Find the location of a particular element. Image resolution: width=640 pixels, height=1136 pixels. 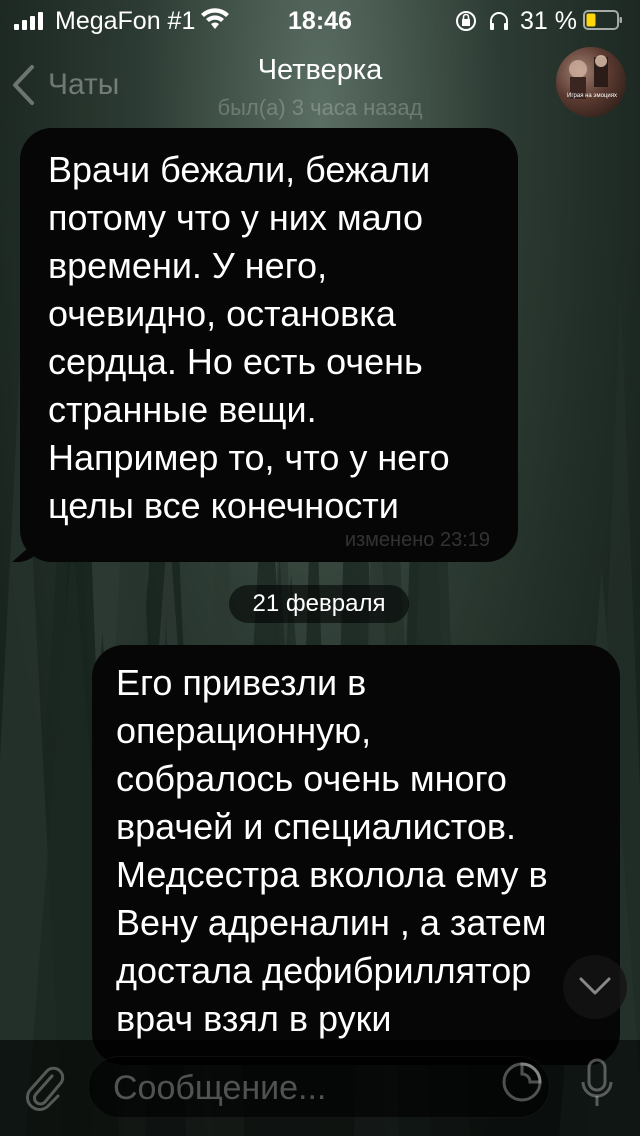

orientation-lock-icon is located at coordinates (466, 21).